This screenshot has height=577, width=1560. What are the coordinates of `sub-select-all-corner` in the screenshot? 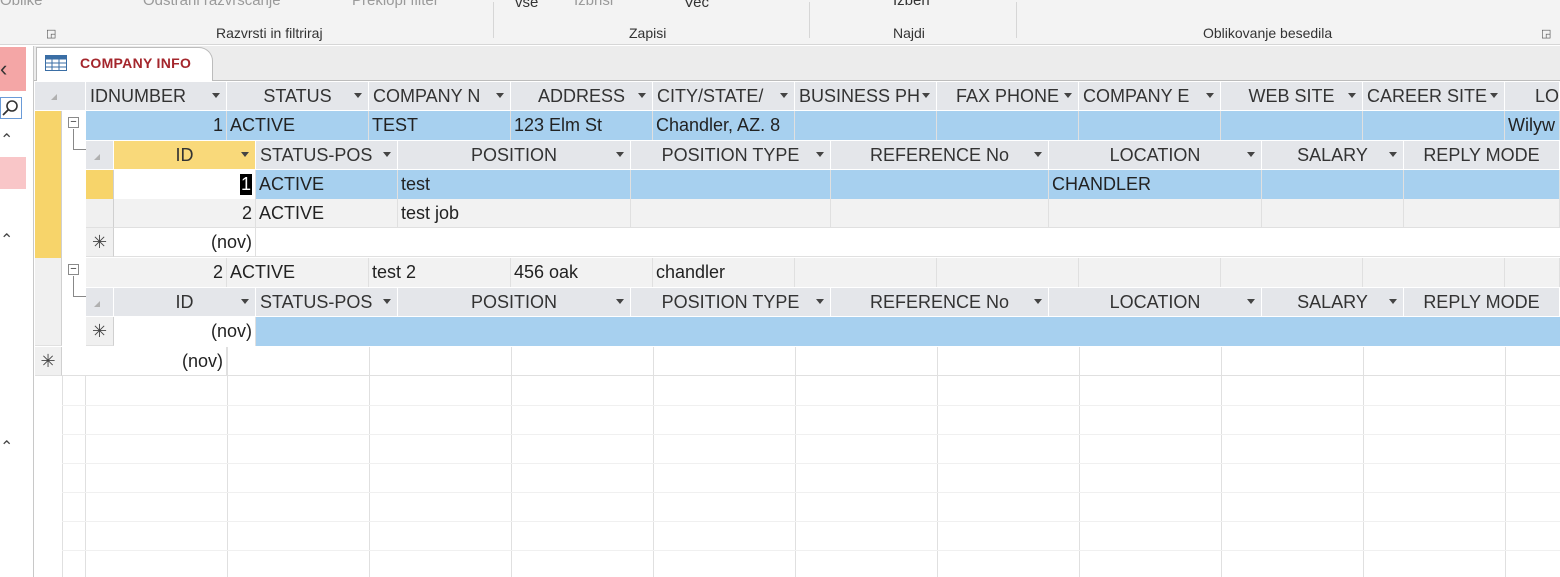 It's located at (100, 155).